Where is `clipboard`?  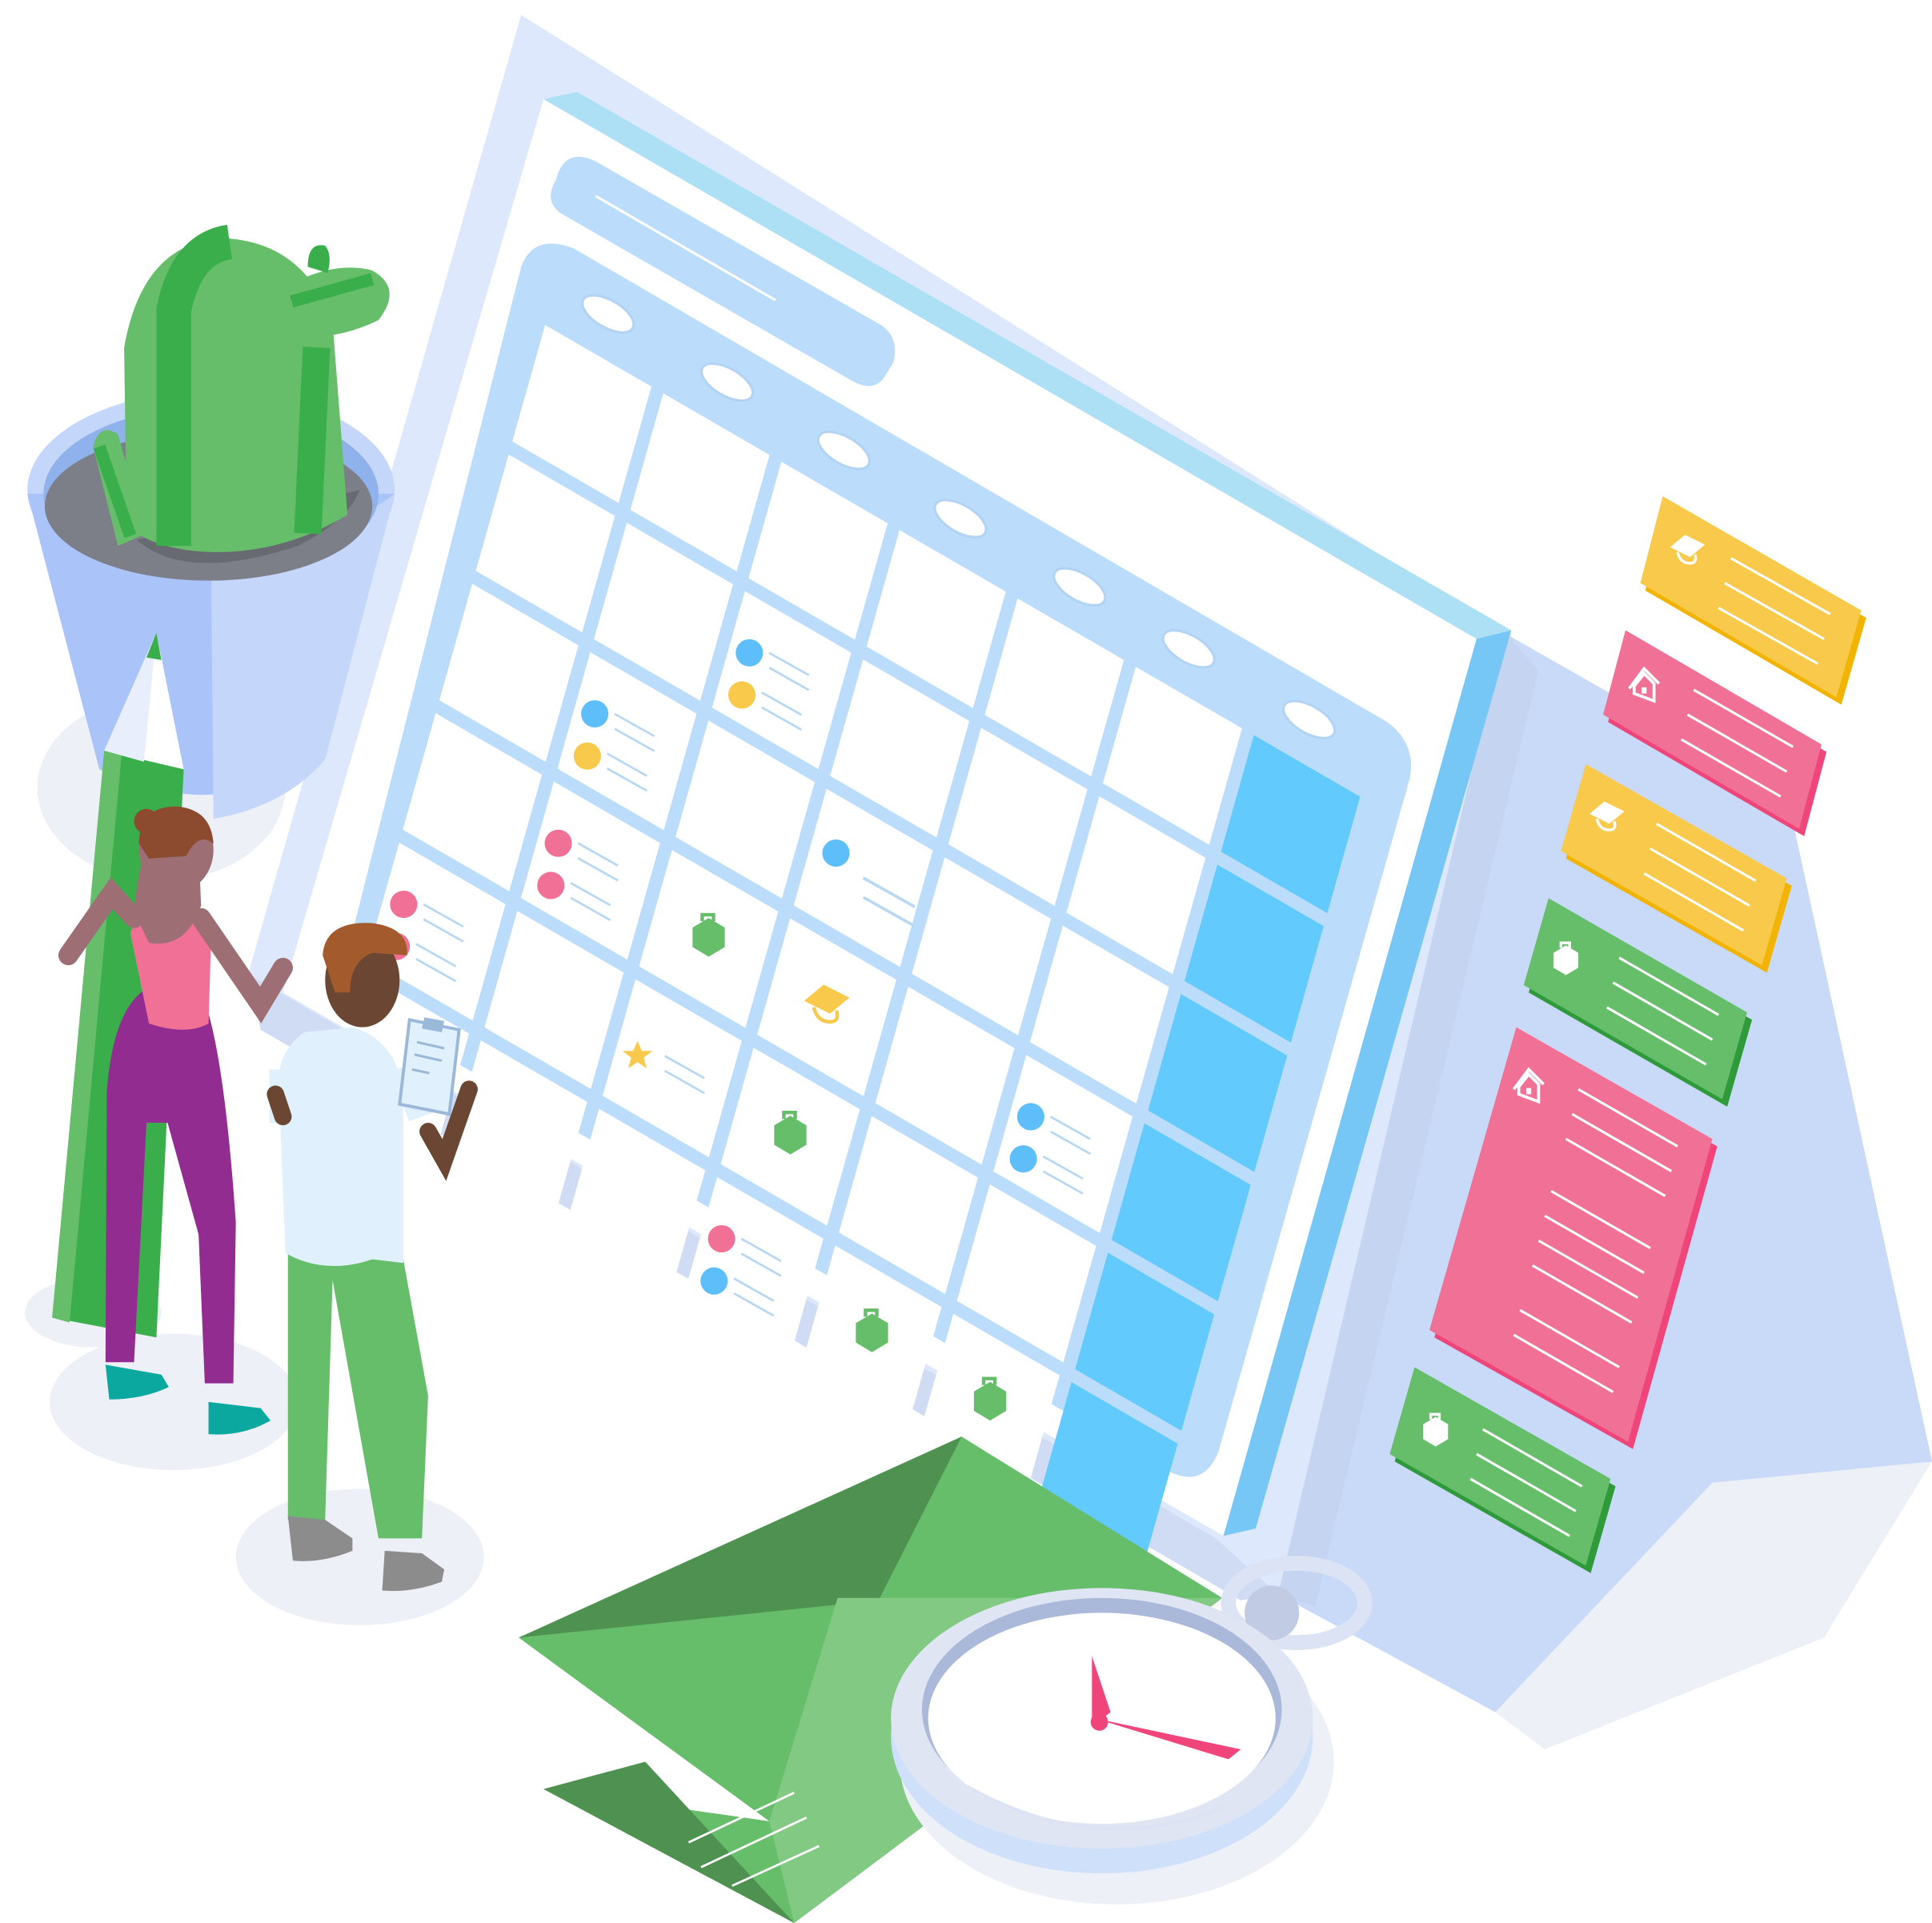 clipboard is located at coordinates (429, 1066).